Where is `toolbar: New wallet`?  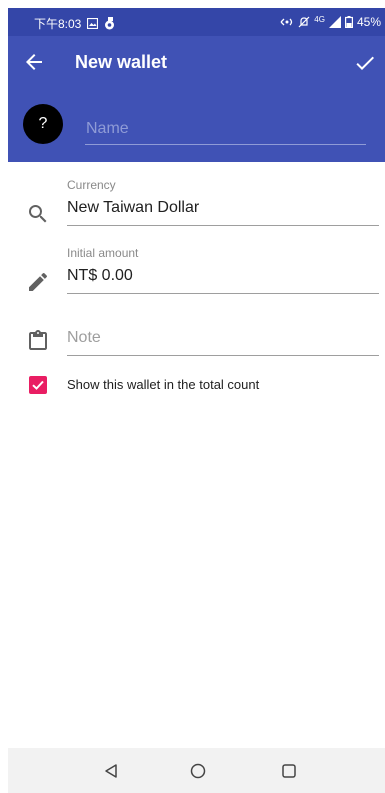
toolbar: New wallet is located at coordinates (196, 64).